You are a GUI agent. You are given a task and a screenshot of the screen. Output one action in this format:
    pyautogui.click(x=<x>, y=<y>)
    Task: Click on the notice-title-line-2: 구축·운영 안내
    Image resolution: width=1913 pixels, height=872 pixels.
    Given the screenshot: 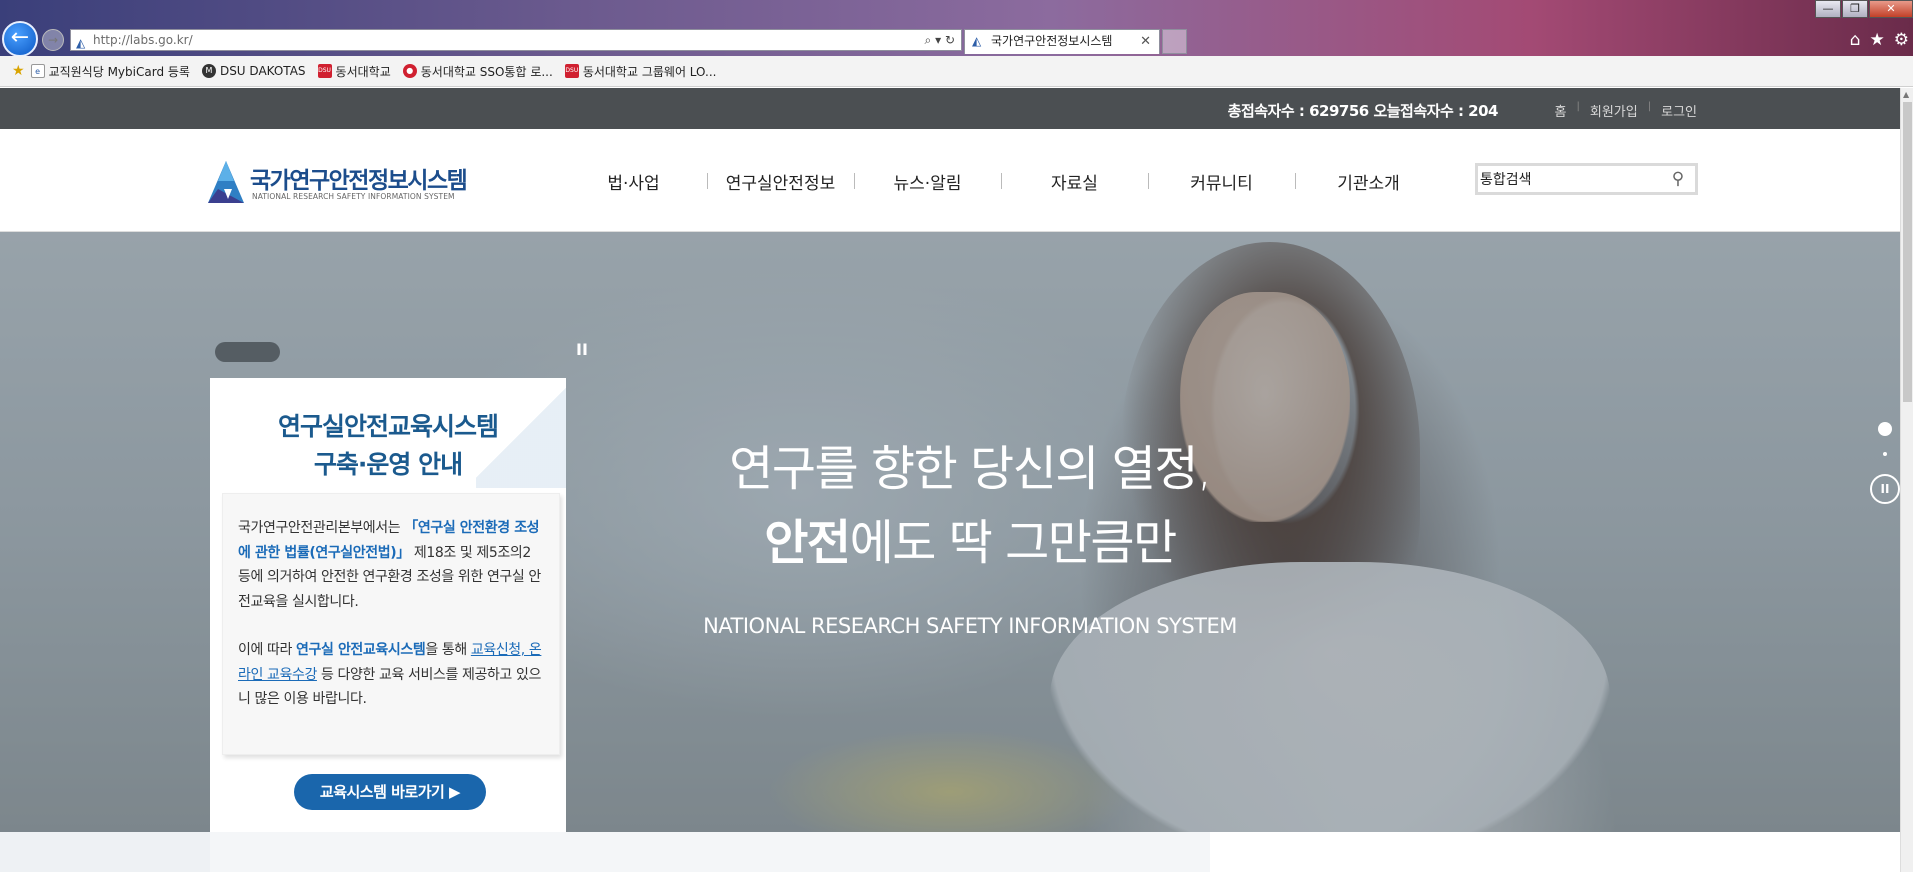 What is the action you would take?
    pyautogui.click(x=388, y=464)
    